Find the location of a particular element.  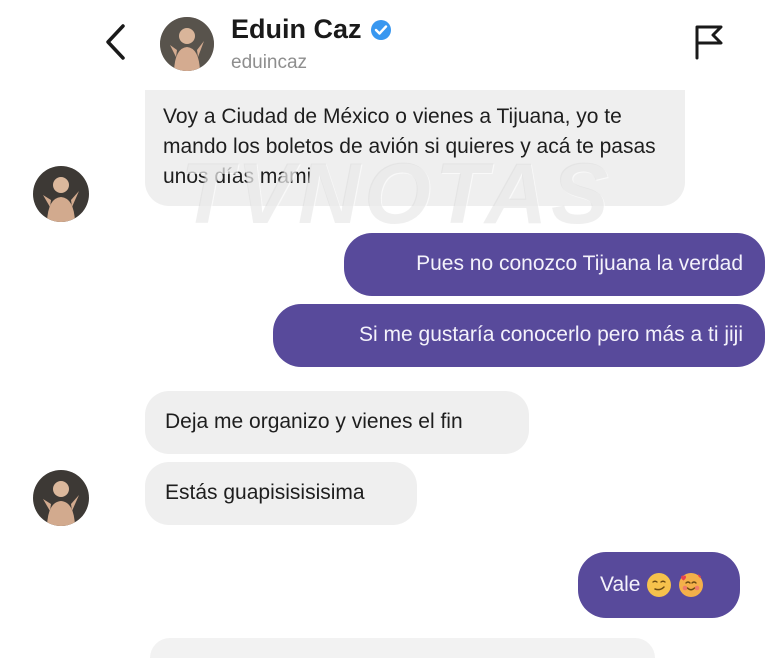

contact-name-text: Eduin Caz is located at coordinates (296, 29).